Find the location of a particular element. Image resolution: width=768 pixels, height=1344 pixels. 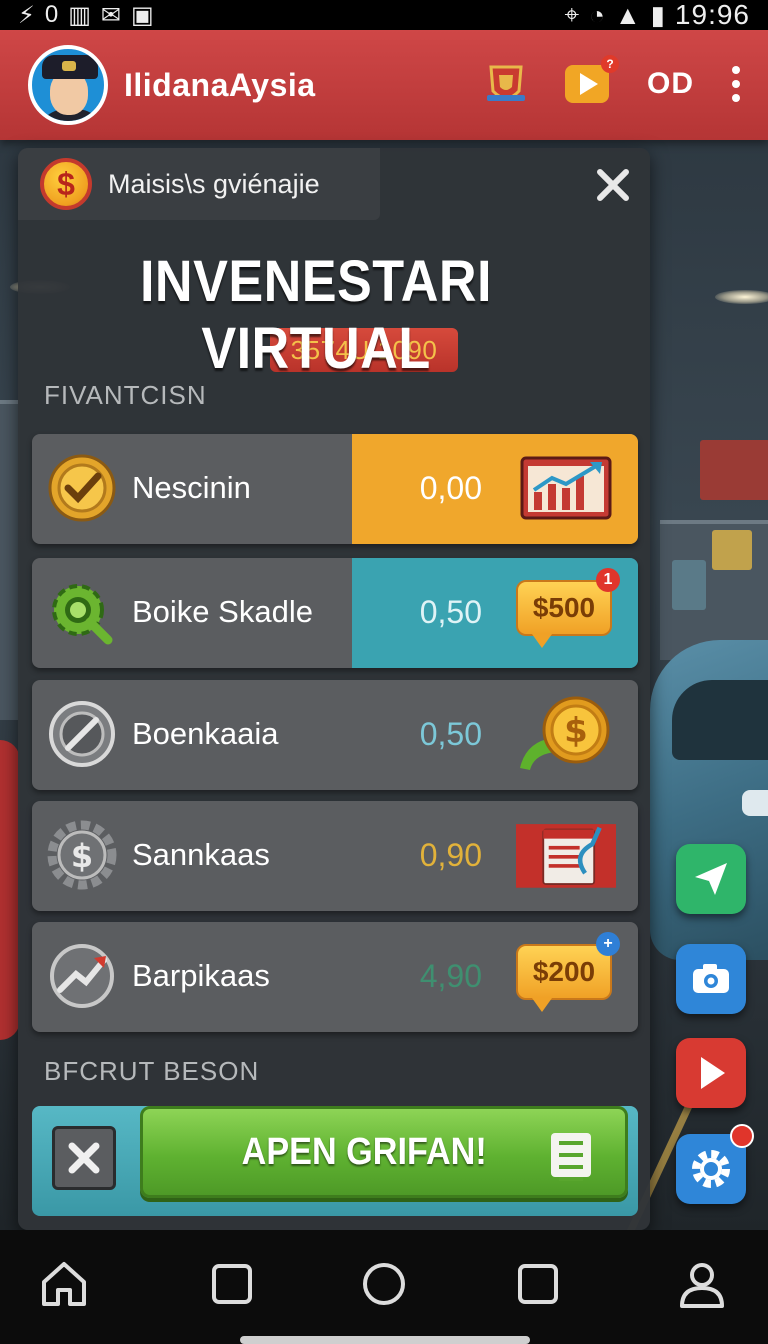

open-button: APEN GRIFAN! is located at coordinates (384, 1152).